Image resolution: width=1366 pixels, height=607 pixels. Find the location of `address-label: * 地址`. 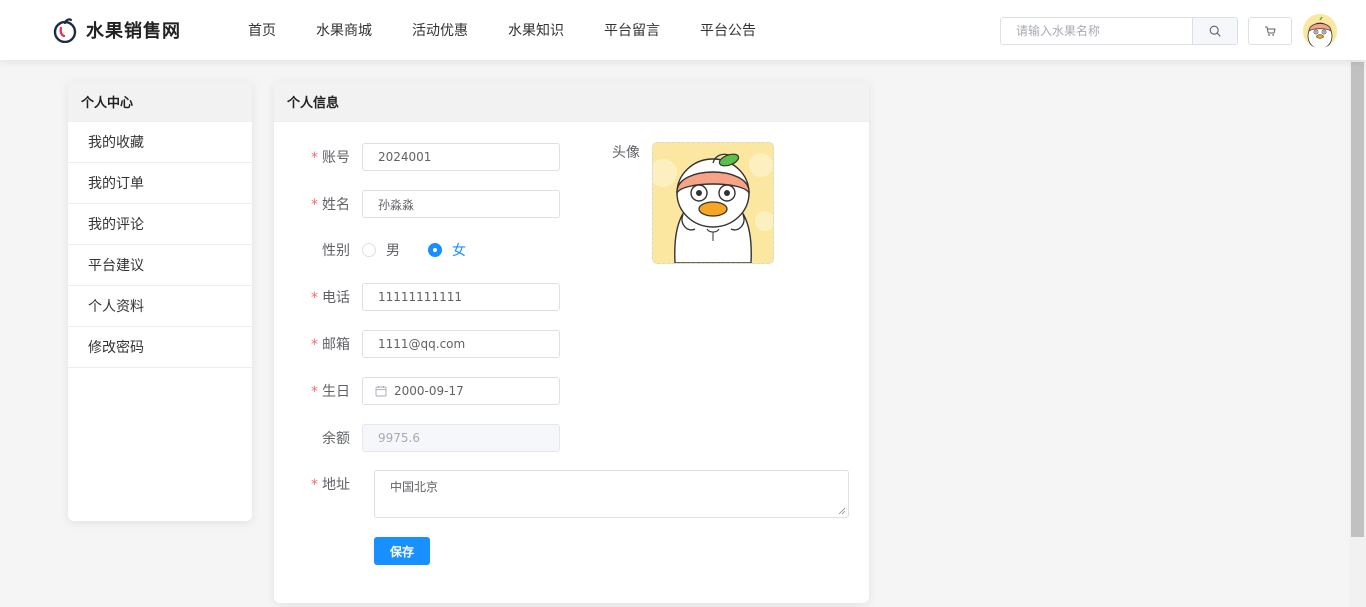

address-label: * 地址 is located at coordinates (318, 484).